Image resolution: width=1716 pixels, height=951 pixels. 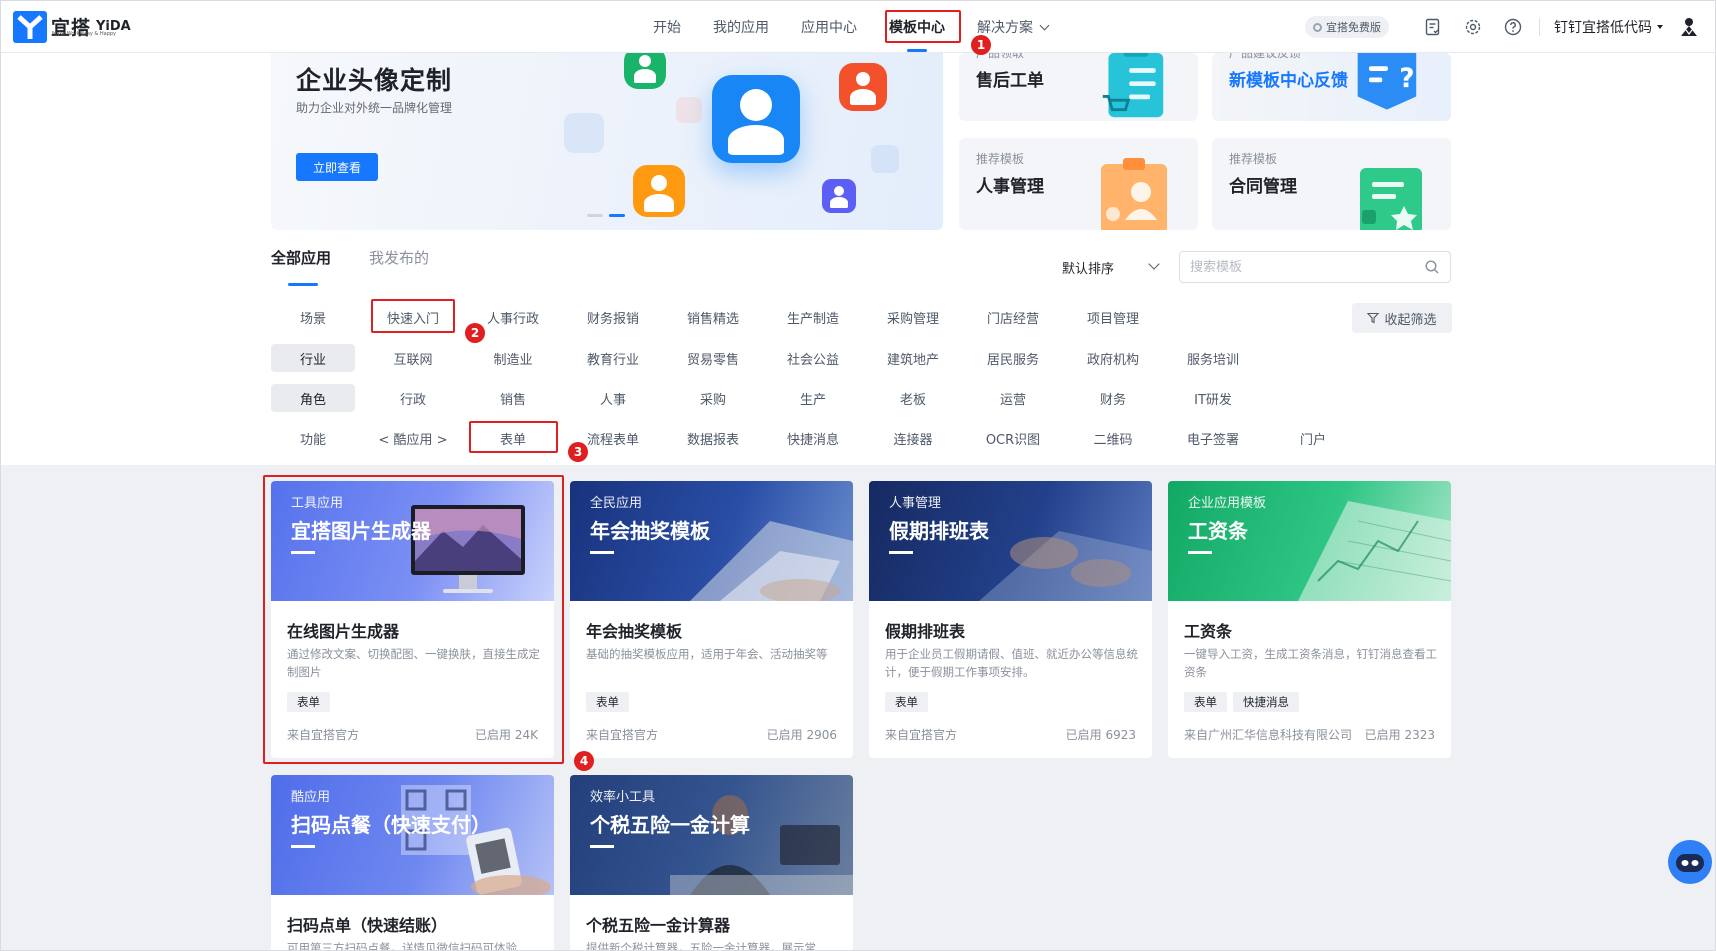 I want to click on view-now-button: 立即查看, so click(x=337, y=167).